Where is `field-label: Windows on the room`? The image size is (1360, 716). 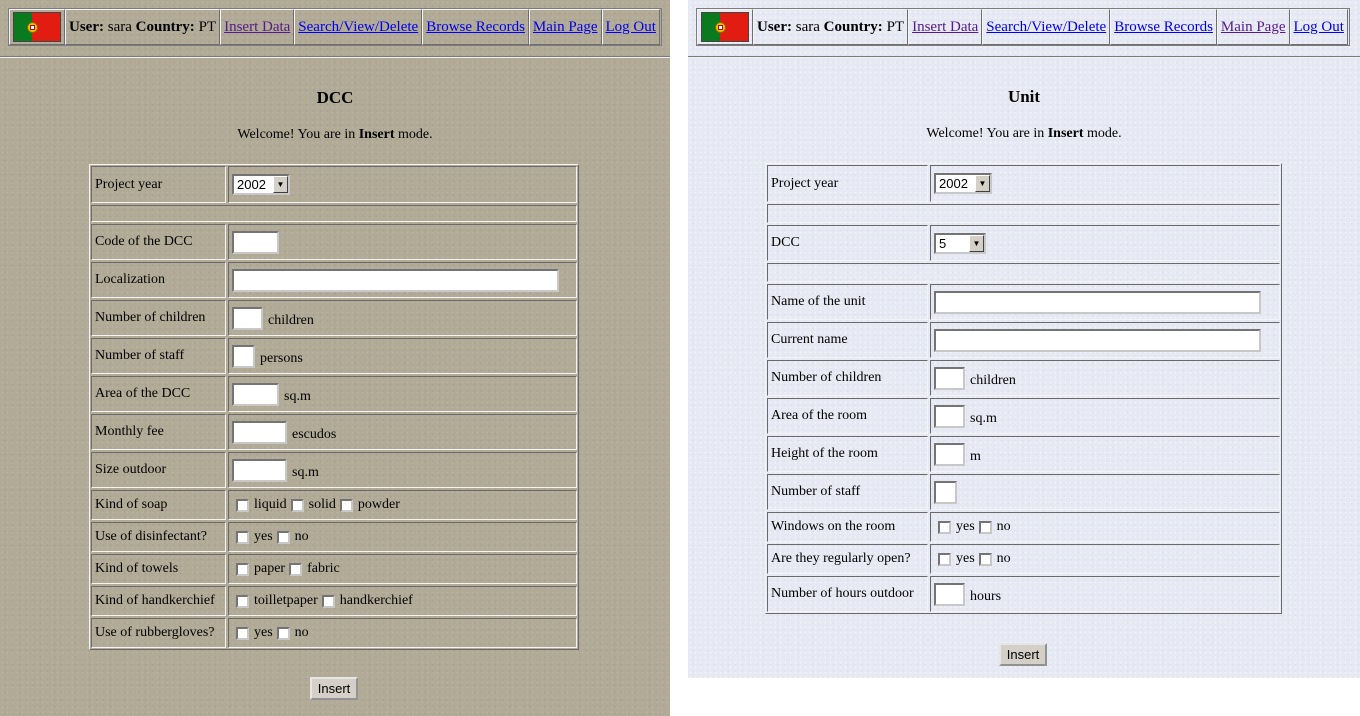
field-label: Windows on the room is located at coordinates (847, 527).